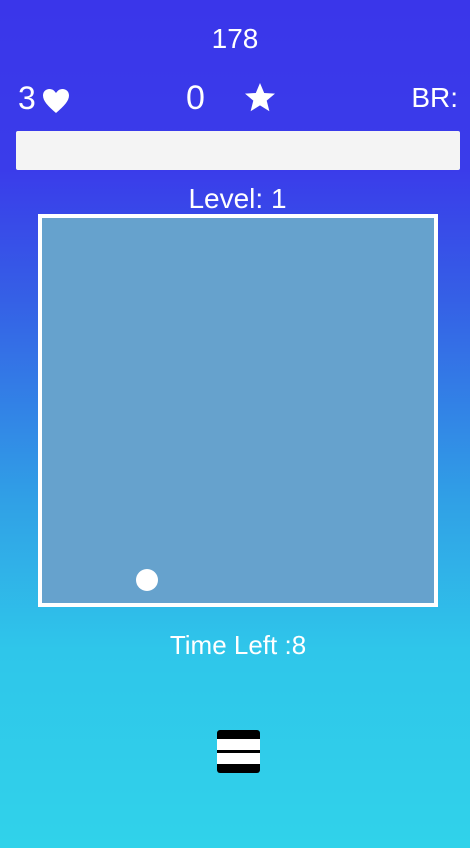  I want to click on pause-icon-bar, so click(238, 758).